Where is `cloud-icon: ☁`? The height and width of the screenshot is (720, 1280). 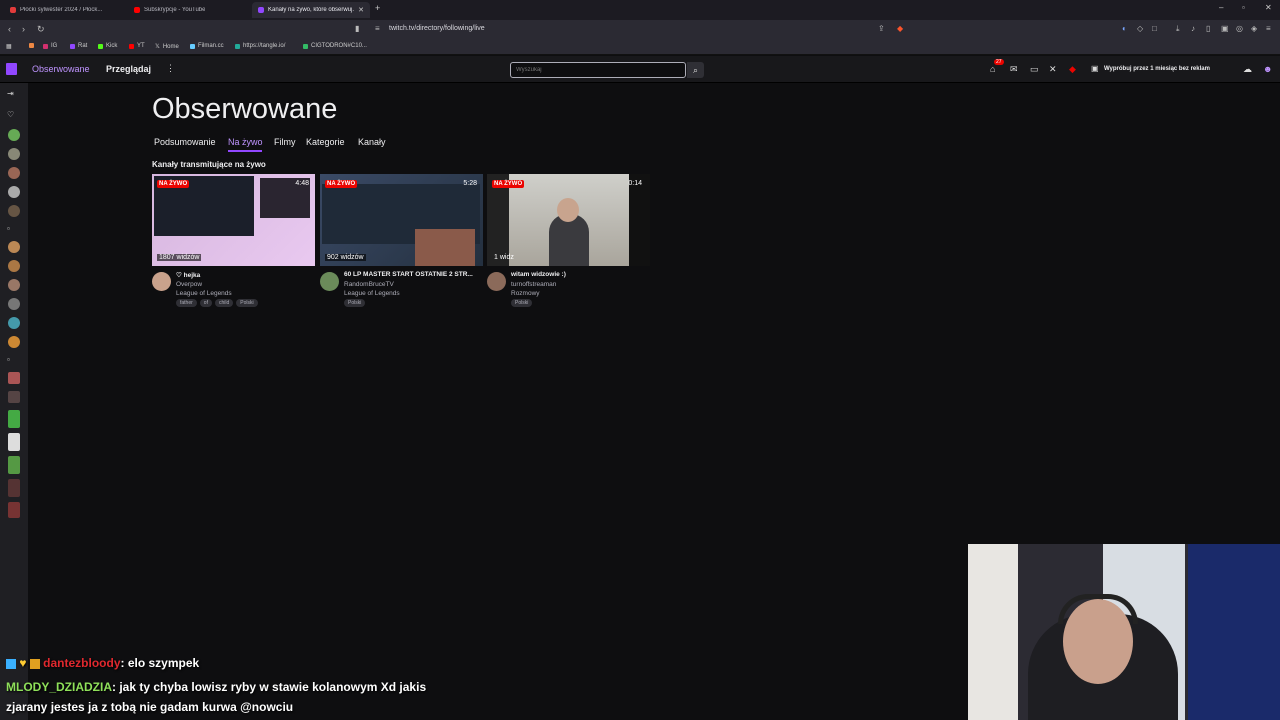 cloud-icon: ☁ is located at coordinates (1247, 69).